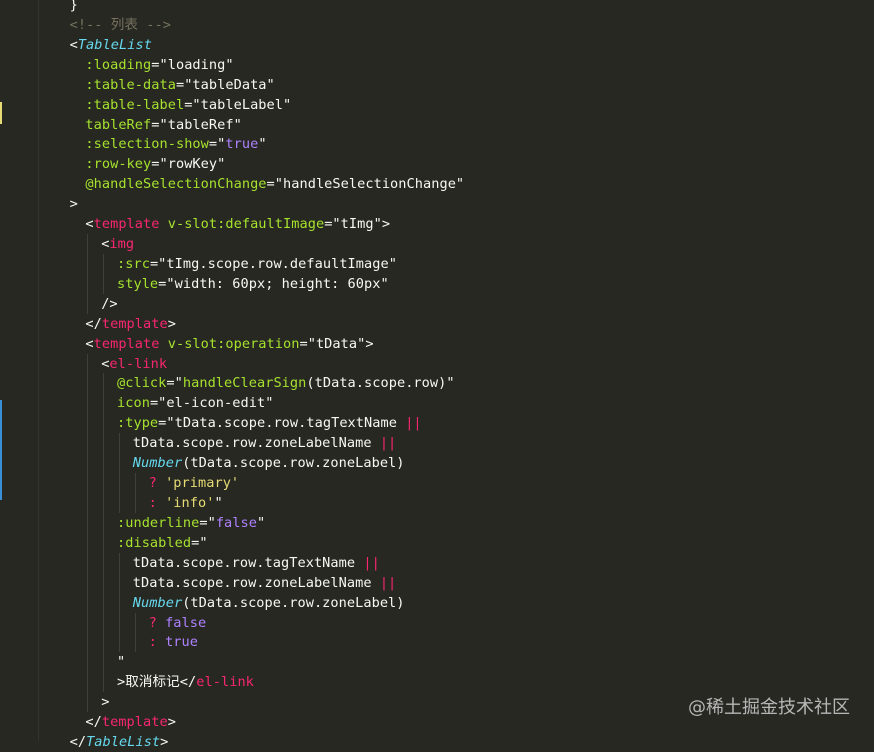 The height and width of the screenshot is (752, 874). What do you see at coordinates (133, 403) in the screenshot?
I see `code-token: icon` at bounding box center [133, 403].